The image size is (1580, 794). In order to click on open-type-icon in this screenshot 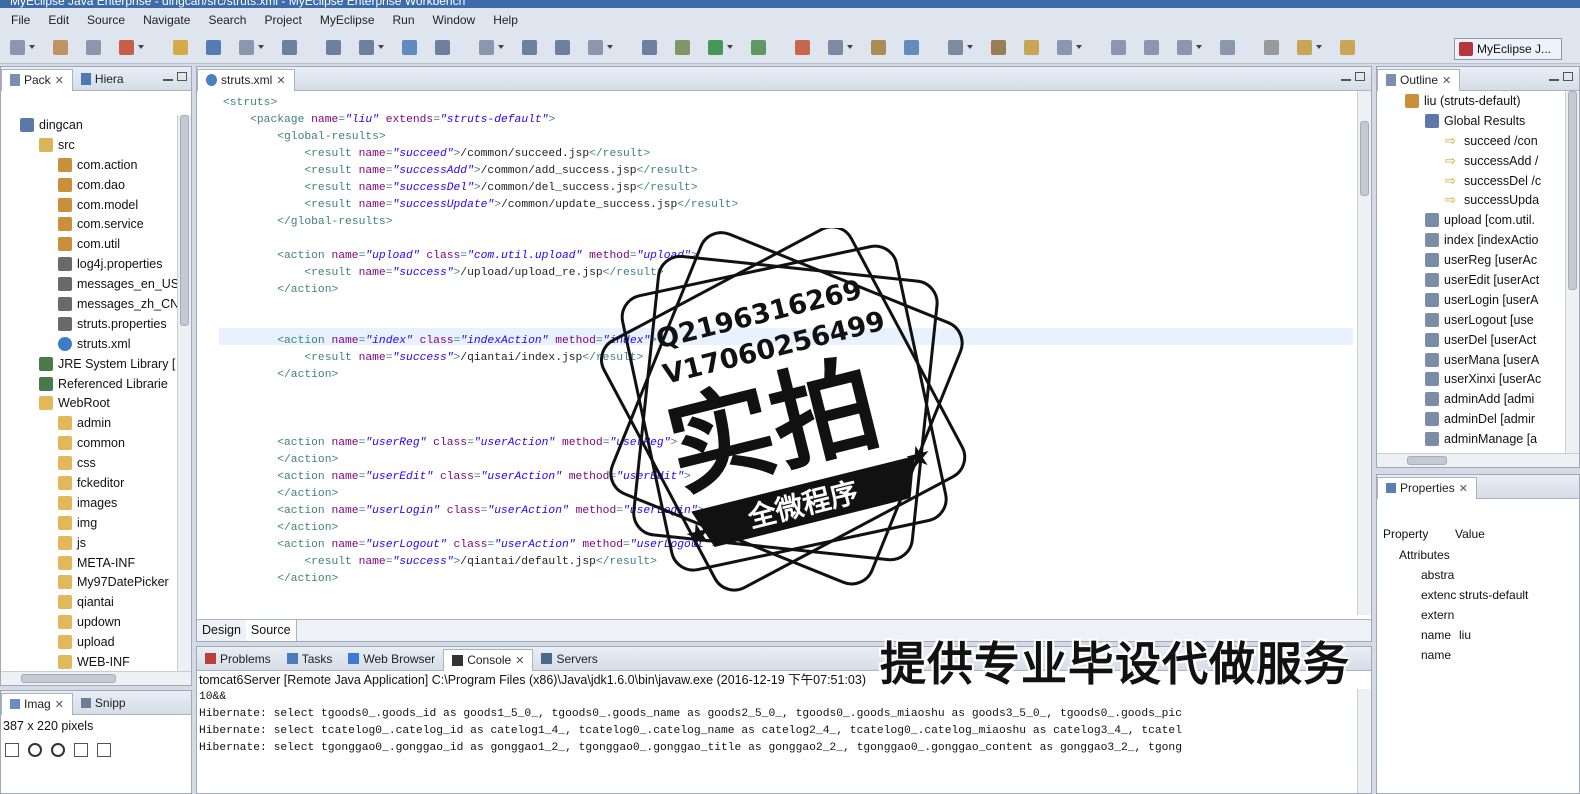, I will do `click(682, 47)`.